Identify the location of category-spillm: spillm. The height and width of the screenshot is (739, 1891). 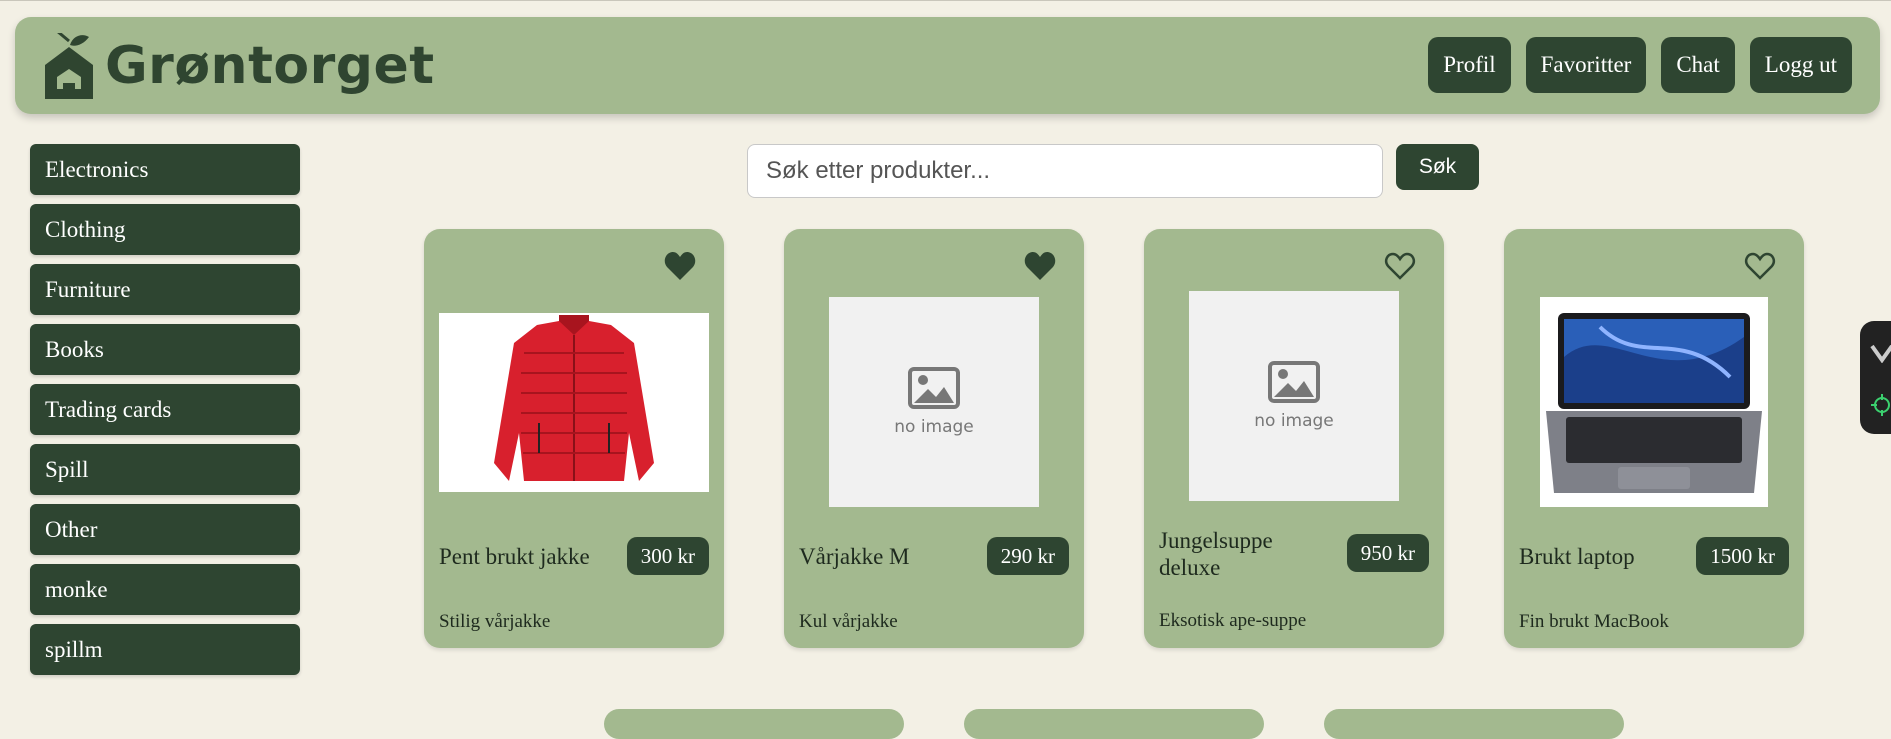
(165, 649).